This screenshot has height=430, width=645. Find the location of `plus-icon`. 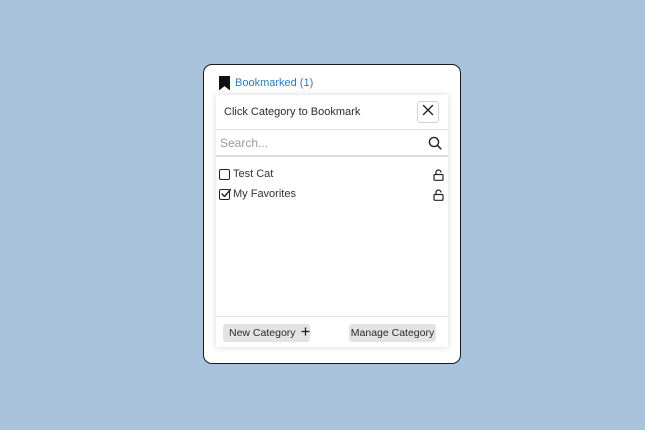

plus-icon is located at coordinates (305, 333).